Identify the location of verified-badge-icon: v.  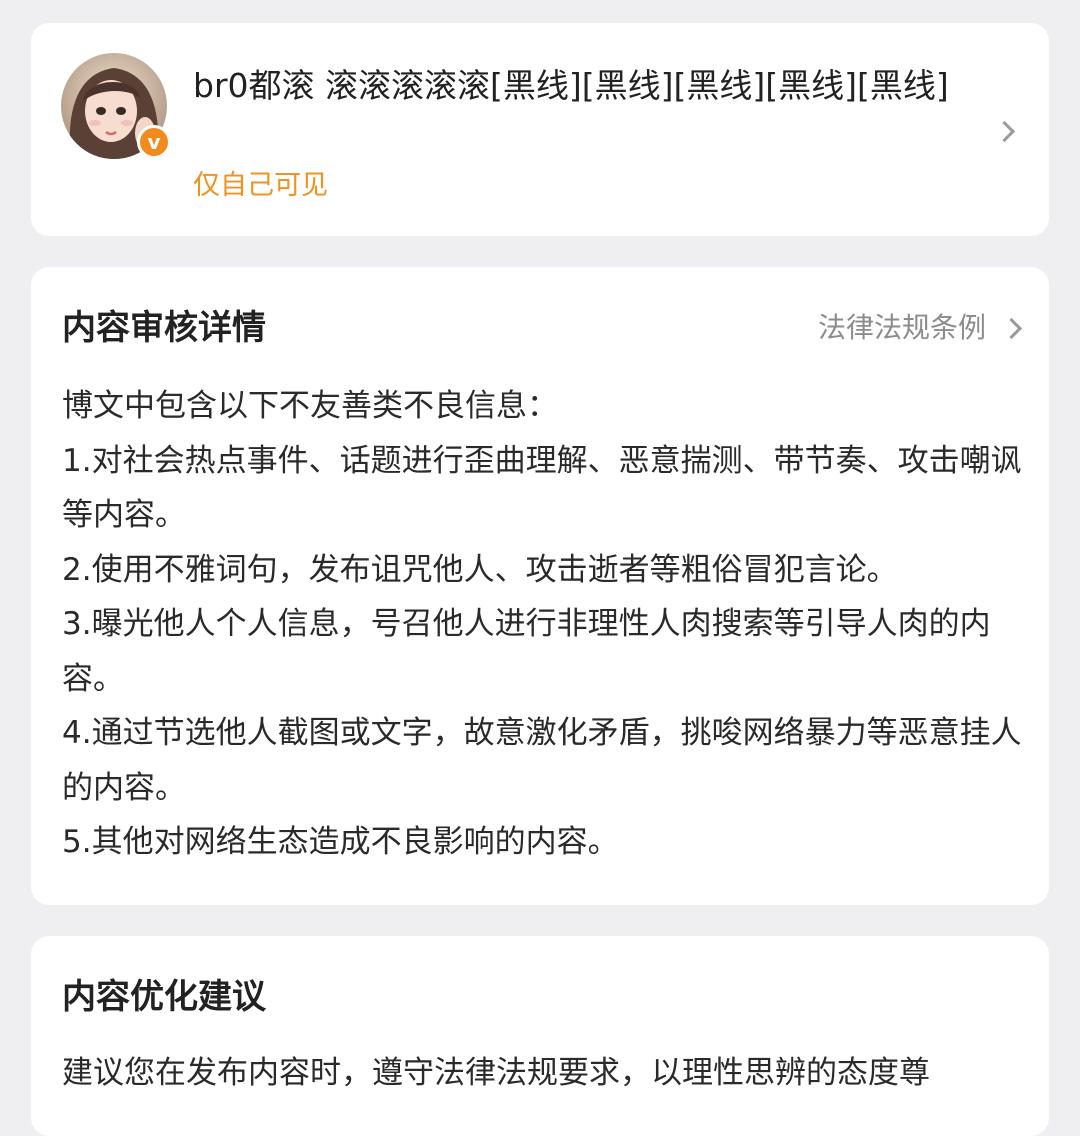
(154, 142).